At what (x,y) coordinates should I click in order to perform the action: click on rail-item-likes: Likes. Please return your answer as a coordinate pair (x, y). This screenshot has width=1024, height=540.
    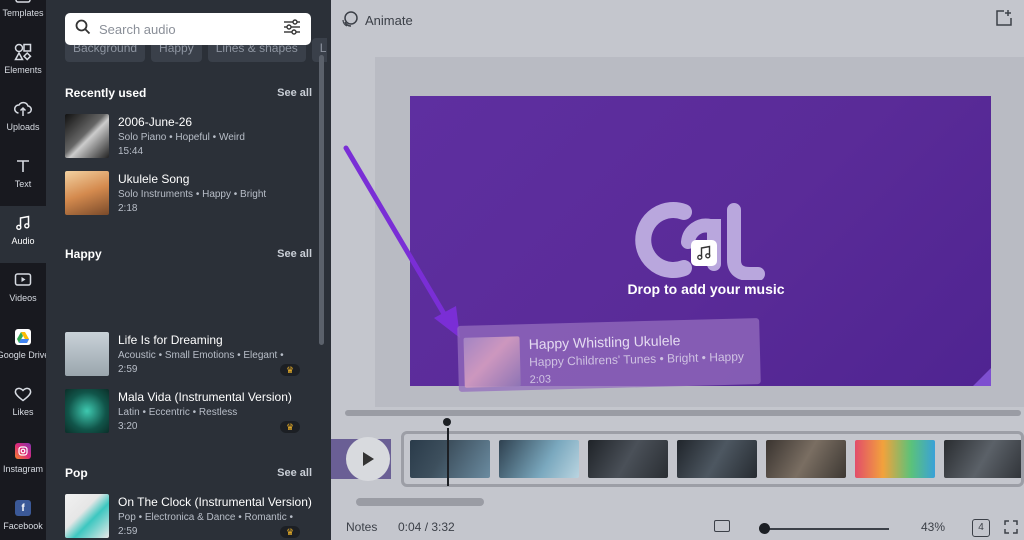
    Looking at the image, I should click on (23, 405).